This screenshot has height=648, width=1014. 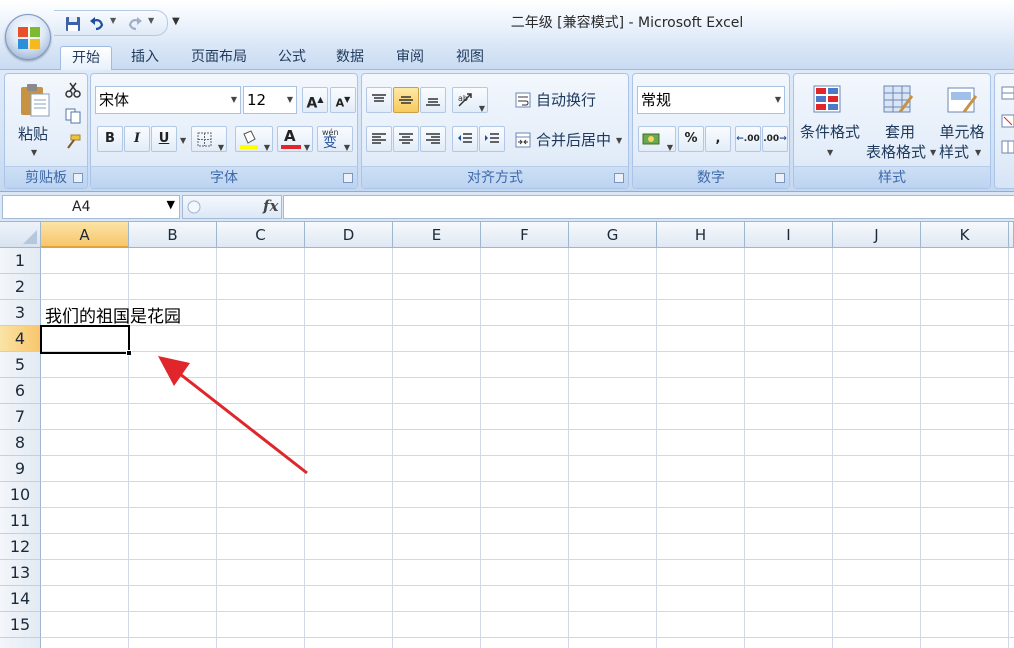 I want to click on number-format-value: 常规, so click(x=656, y=100).